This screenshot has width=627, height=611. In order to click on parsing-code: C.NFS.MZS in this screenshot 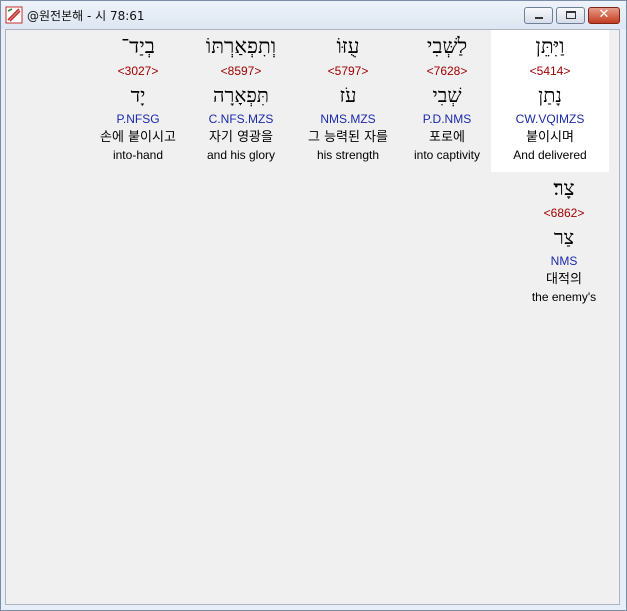, I will do `click(241, 119)`.